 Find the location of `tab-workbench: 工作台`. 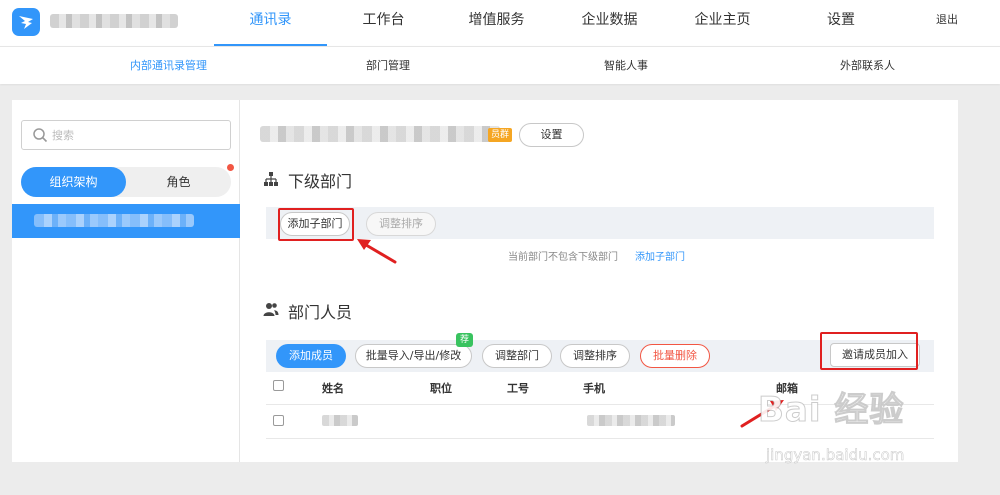

tab-workbench: 工作台 is located at coordinates (383, 23).